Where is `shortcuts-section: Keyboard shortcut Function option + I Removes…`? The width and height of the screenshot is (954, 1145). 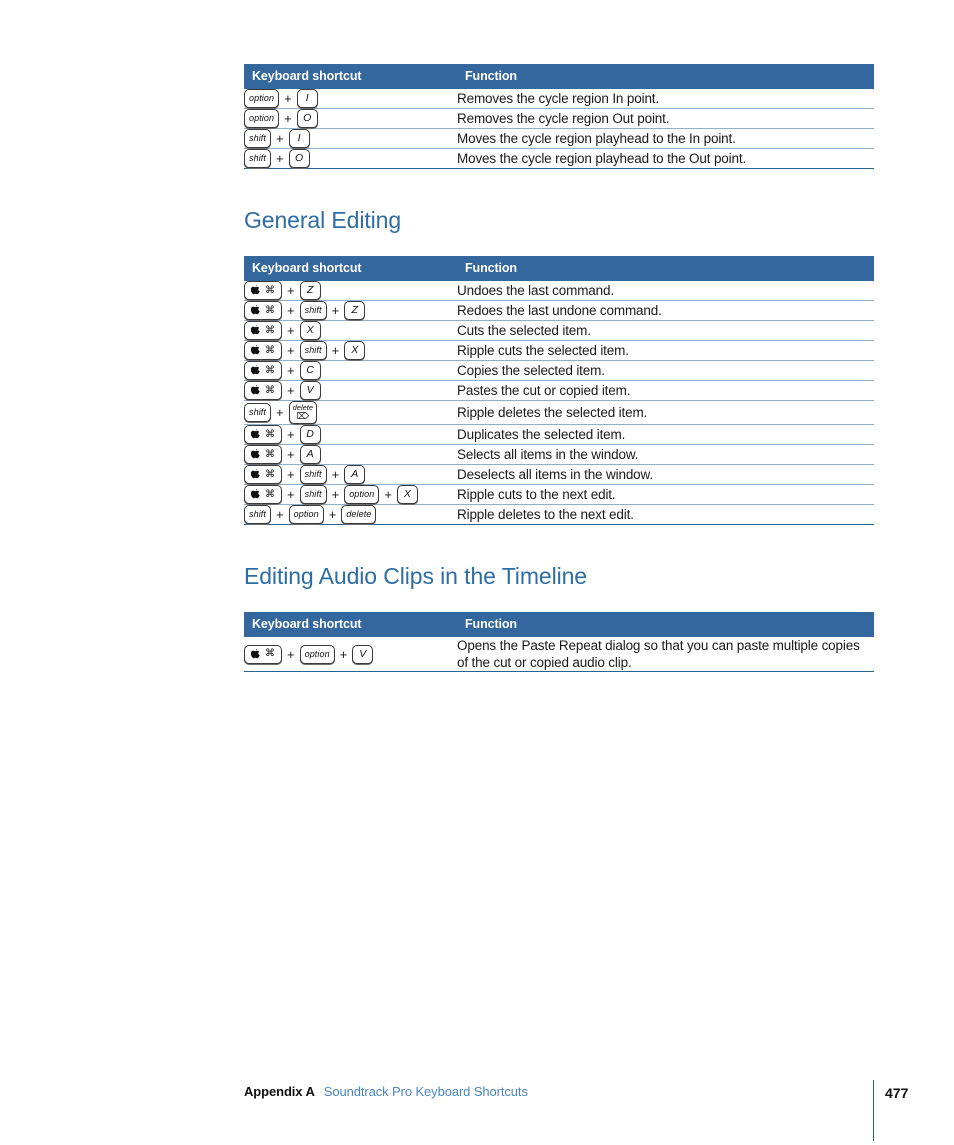
shortcuts-section: Keyboard shortcut Function option + I Removes… is located at coordinates (559, 84).